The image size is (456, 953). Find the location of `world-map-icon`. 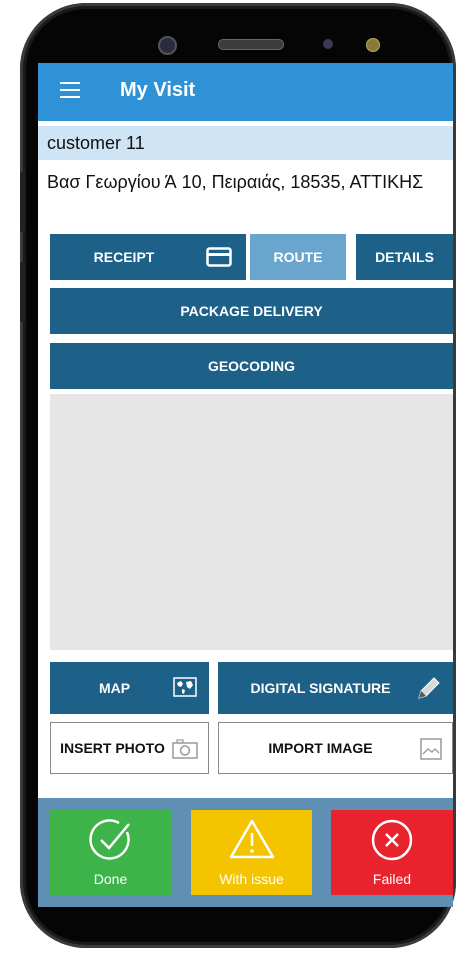

world-map-icon is located at coordinates (185, 687).